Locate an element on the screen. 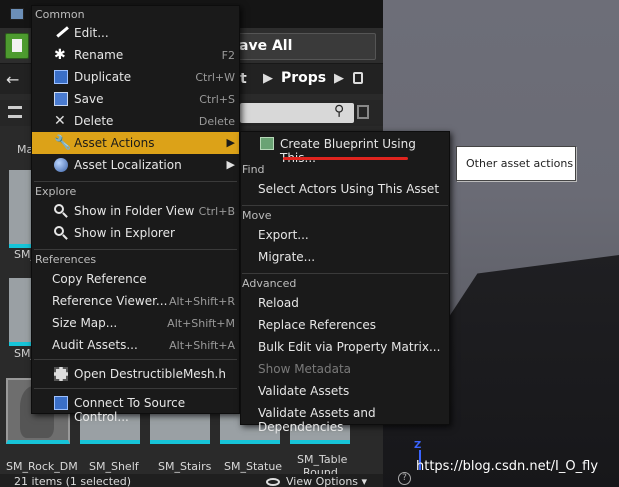 The width and height of the screenshot is (619, 487). shortcut-label: Alt+Shift+M is located at coordinates (201, 323).